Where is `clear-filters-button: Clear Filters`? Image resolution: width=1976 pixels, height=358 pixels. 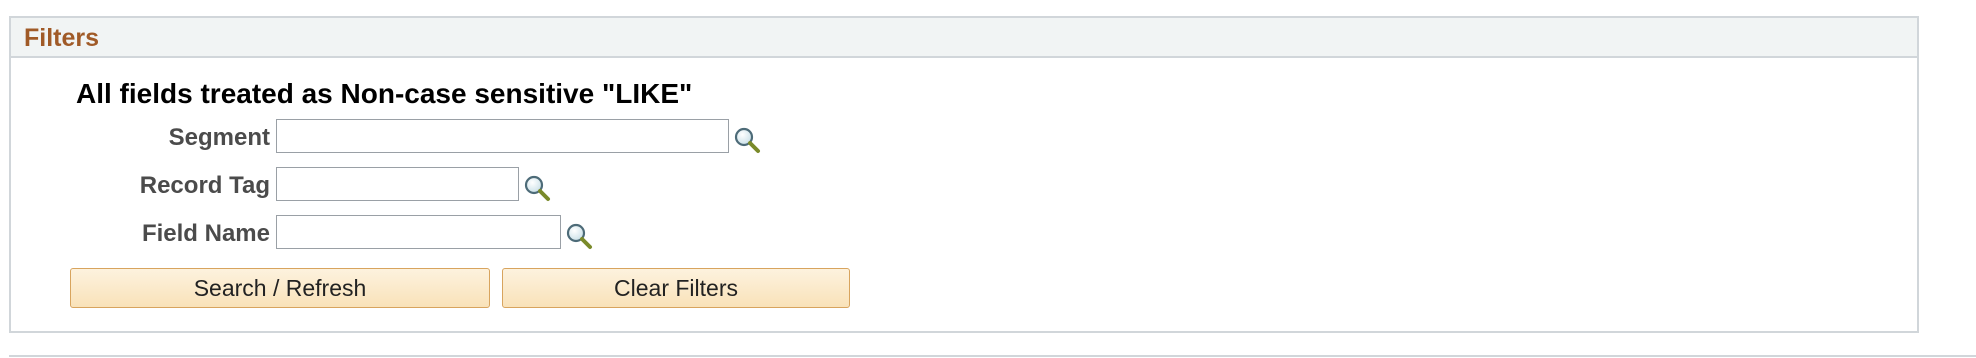 clear-filters-button: Clear Filters is located at coordinates (676, 288).